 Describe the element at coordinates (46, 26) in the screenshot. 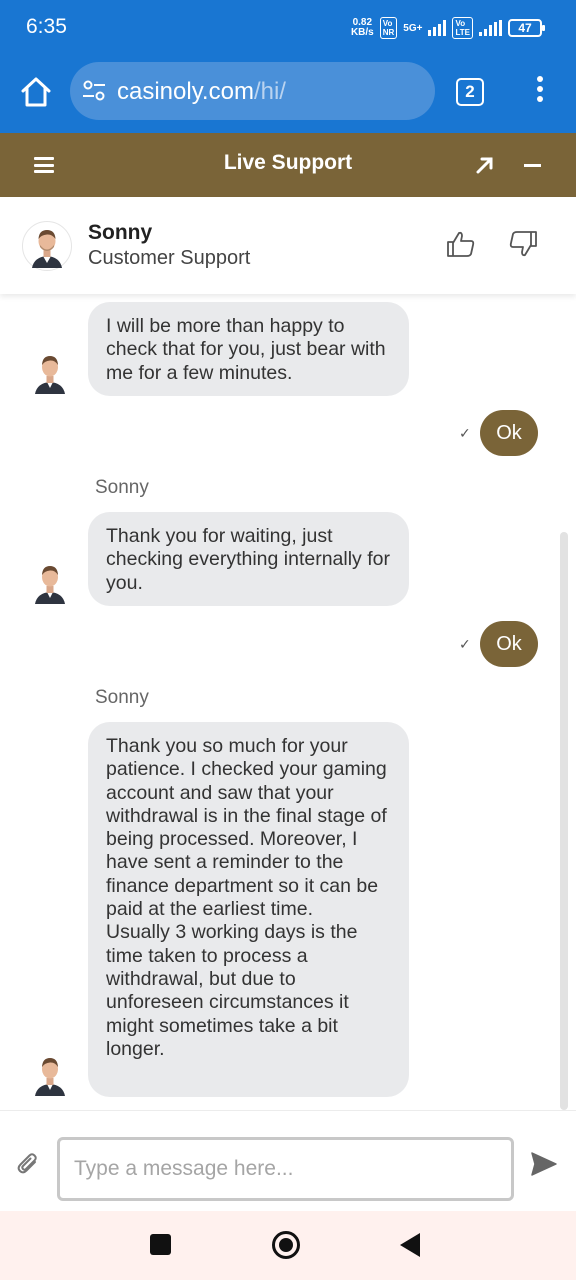

I see `clock: 6:35` at that location.